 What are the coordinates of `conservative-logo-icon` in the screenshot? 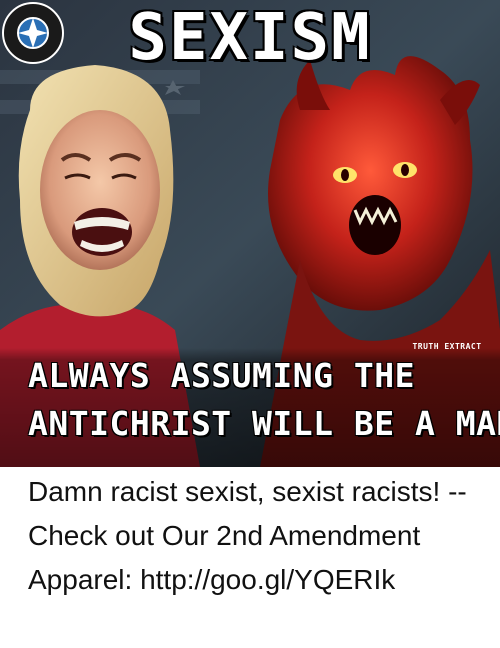 It's located at (33, 33).